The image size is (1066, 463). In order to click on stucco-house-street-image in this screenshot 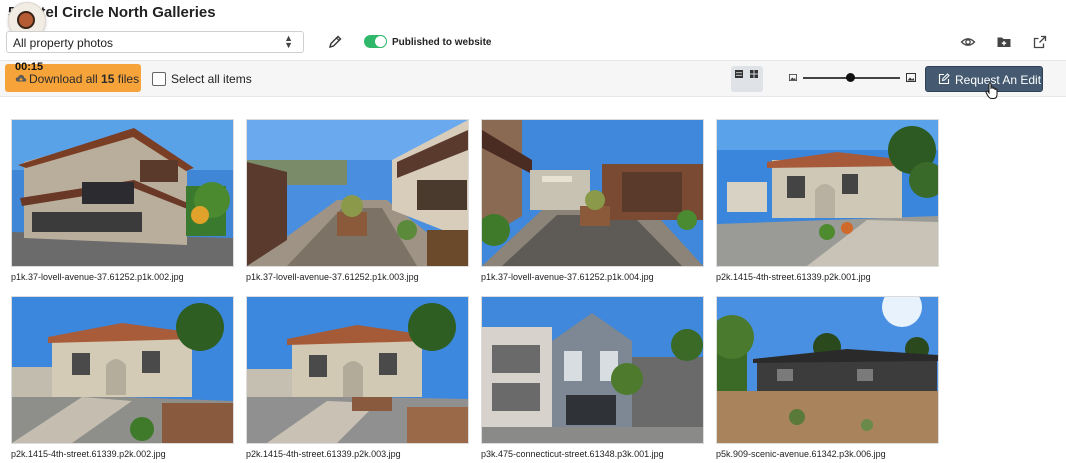, I will do `click(357, 370)`.